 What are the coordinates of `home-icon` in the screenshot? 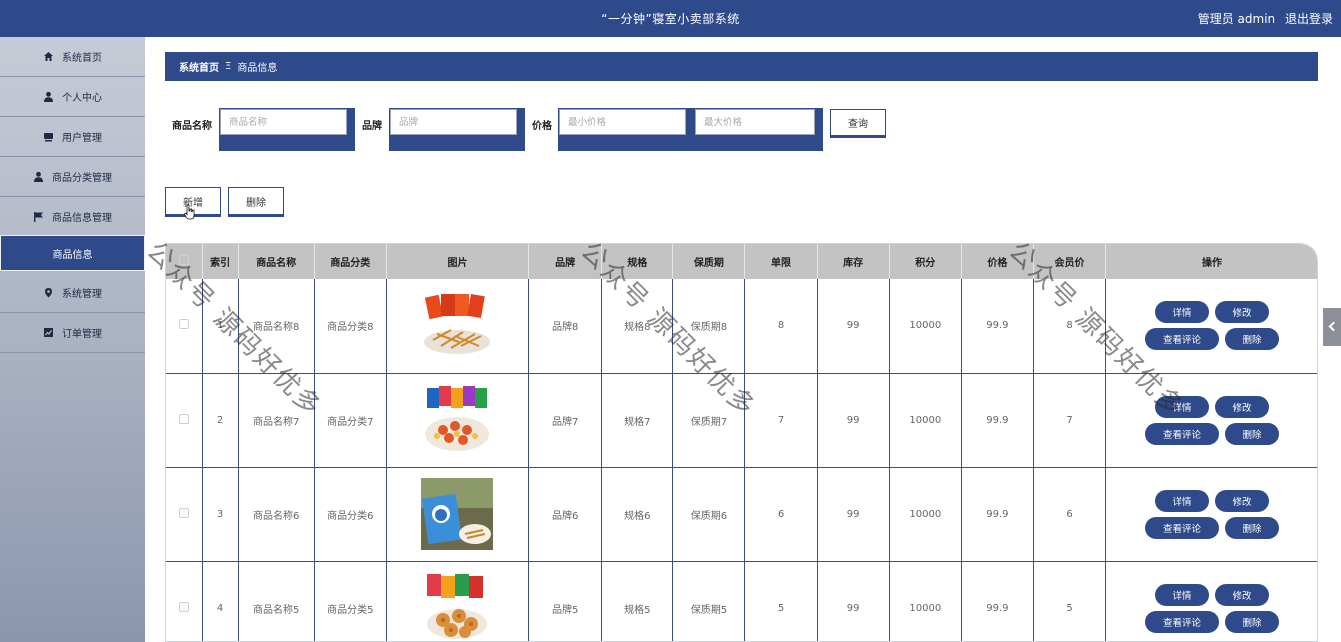 It's located at (48, 56).